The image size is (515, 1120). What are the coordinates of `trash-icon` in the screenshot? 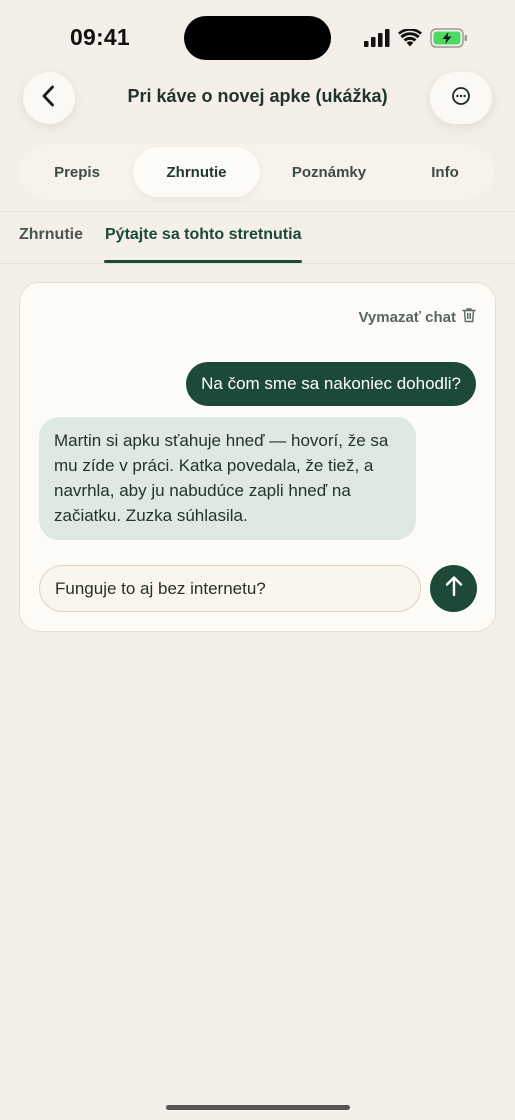 It's located at (469, 317).